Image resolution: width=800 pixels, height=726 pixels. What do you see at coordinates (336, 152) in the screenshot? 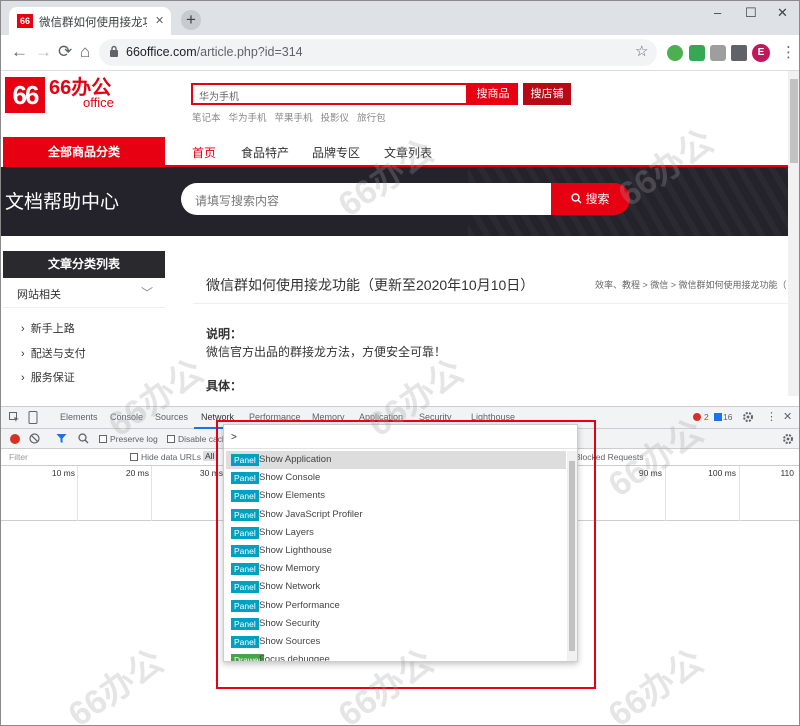
I see `nav-brands: 品牌专区` at bounding box center [336, 152].